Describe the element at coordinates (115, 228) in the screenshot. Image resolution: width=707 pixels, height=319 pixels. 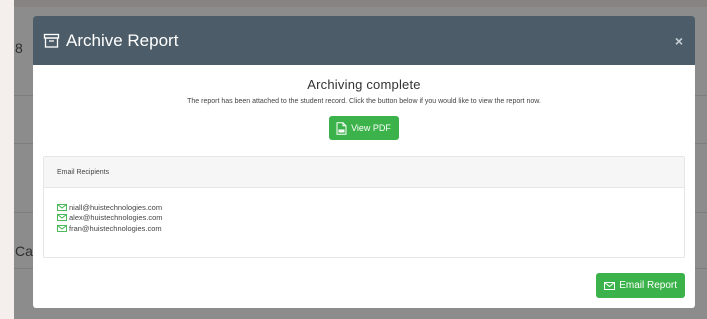
I see `recipient-email: fran@huistechnologies.com` at that location.